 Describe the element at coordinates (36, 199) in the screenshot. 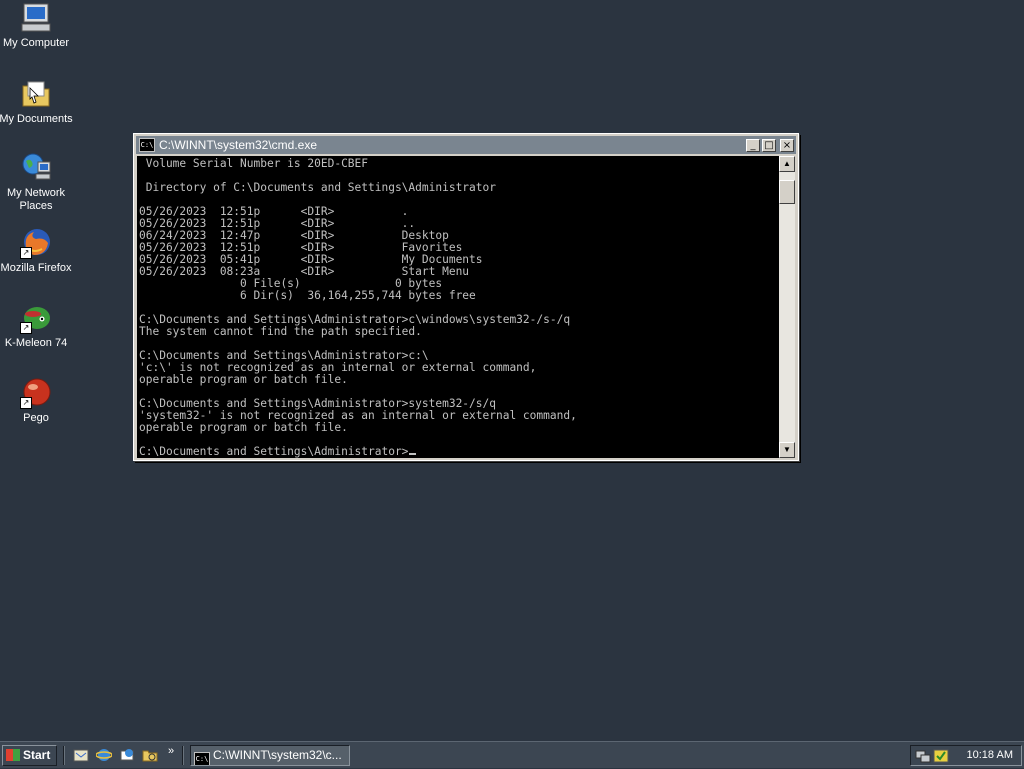

I see `desktop-icon-label: My Network Places` at that location.